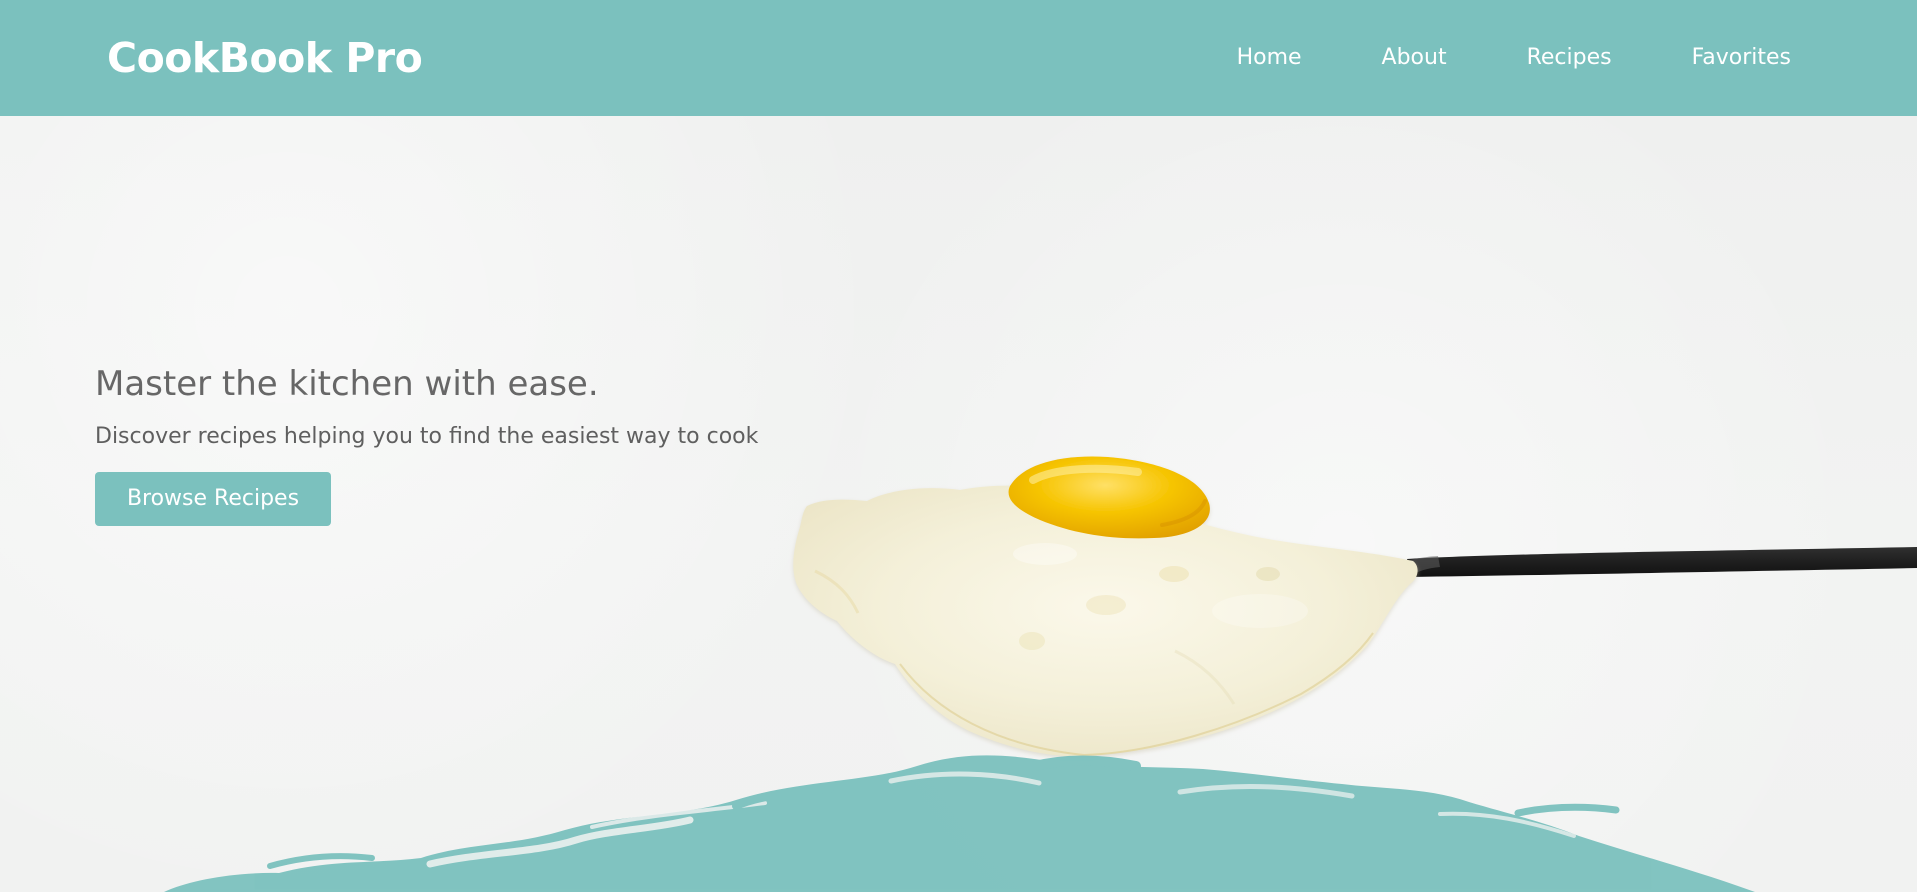  I want to click on hero-title: Master the kitchen with ease., so click(347, 384).